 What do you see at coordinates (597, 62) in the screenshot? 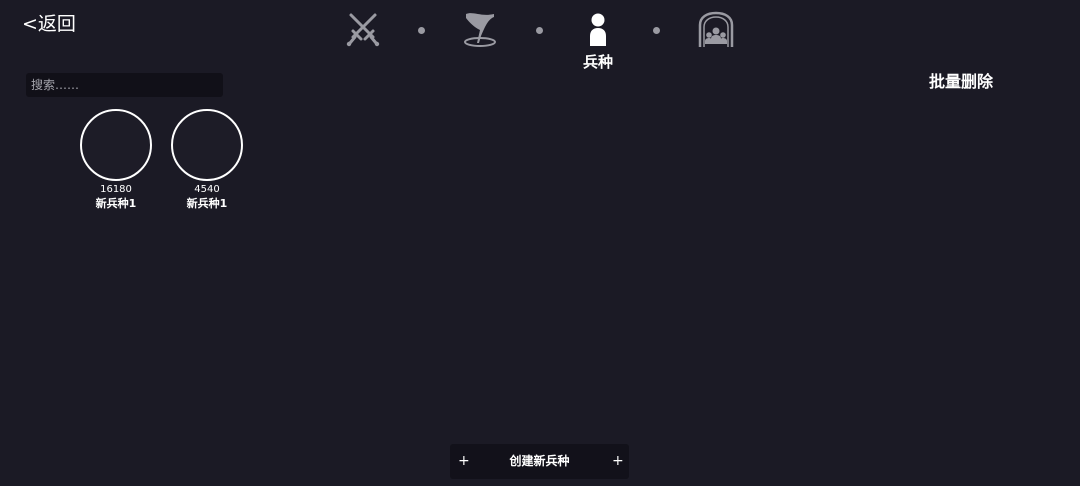
I see `nav-step-label: 兵种` at bounding box center [597, 62].